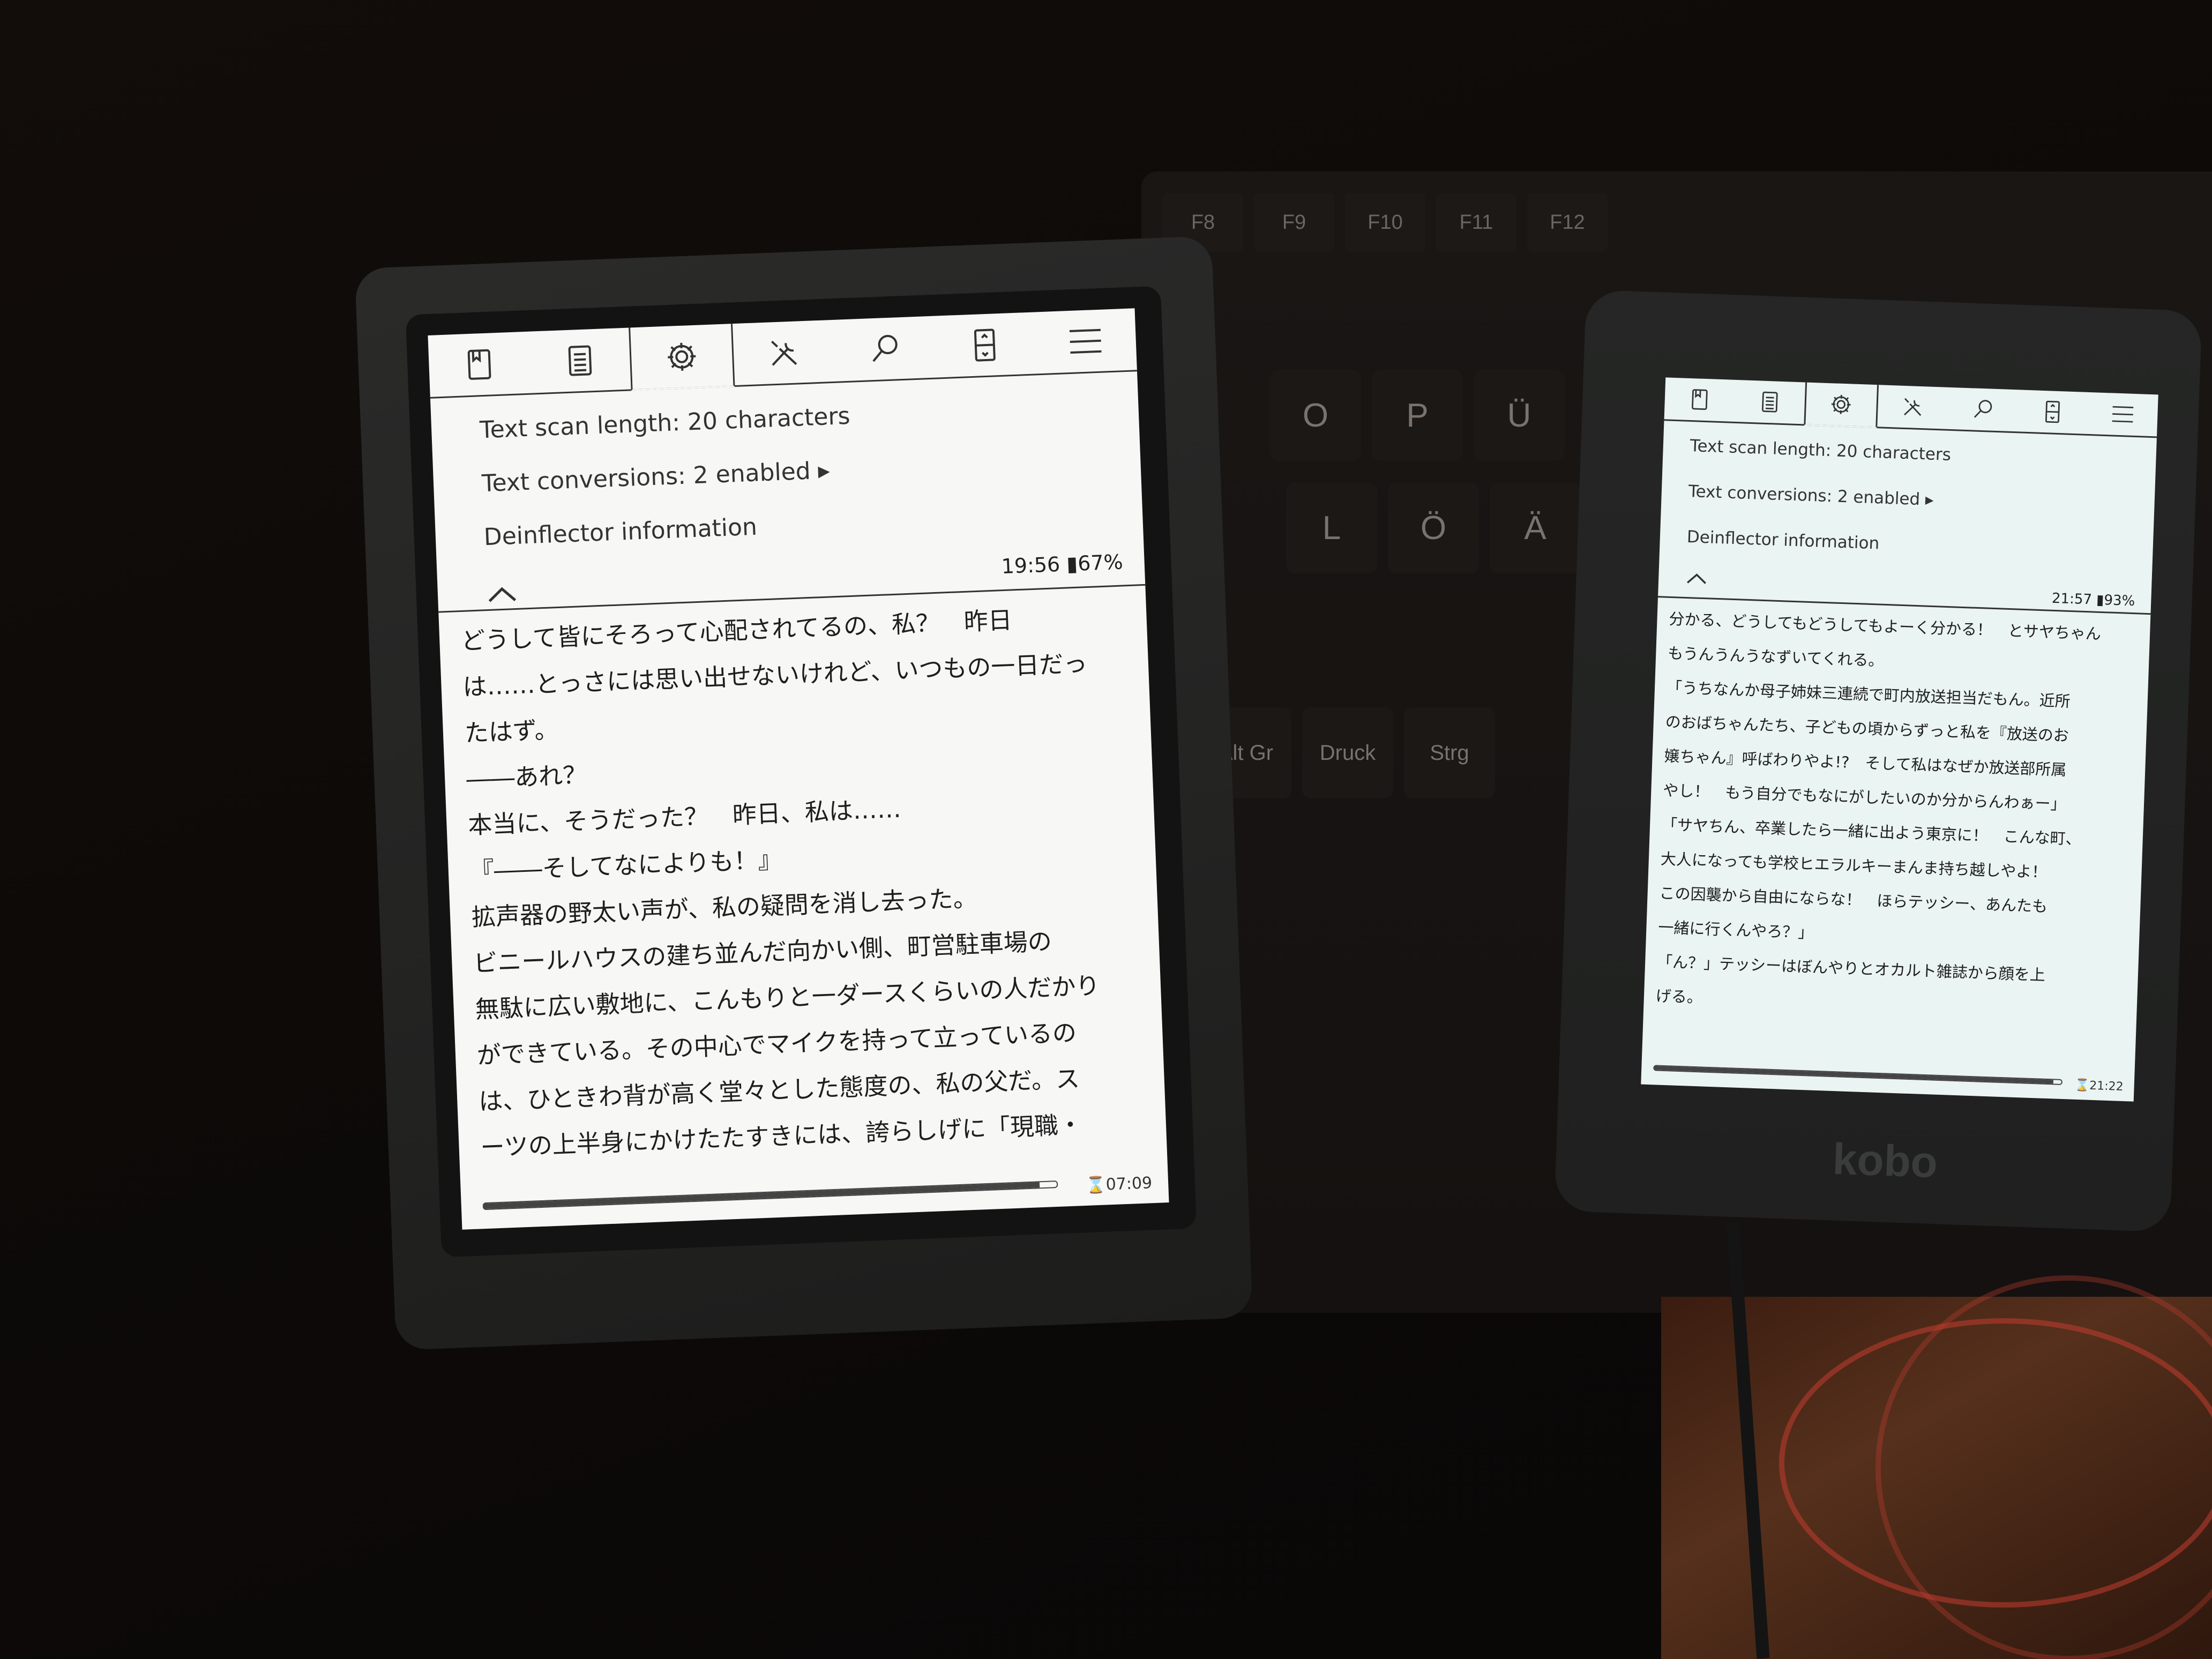  What do you see at coordinates (1129, 1184) in the screenshot?
I see `footer-time: 07:09` at bounding box center [1129, 1184].